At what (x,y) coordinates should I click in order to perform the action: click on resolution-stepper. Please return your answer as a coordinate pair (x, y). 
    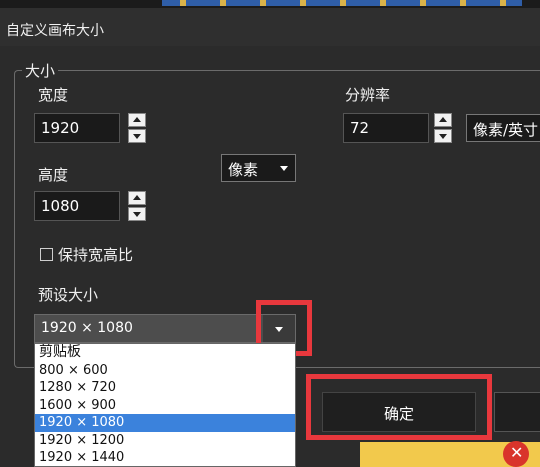
    Looking at the image, I should click on (443, 128).